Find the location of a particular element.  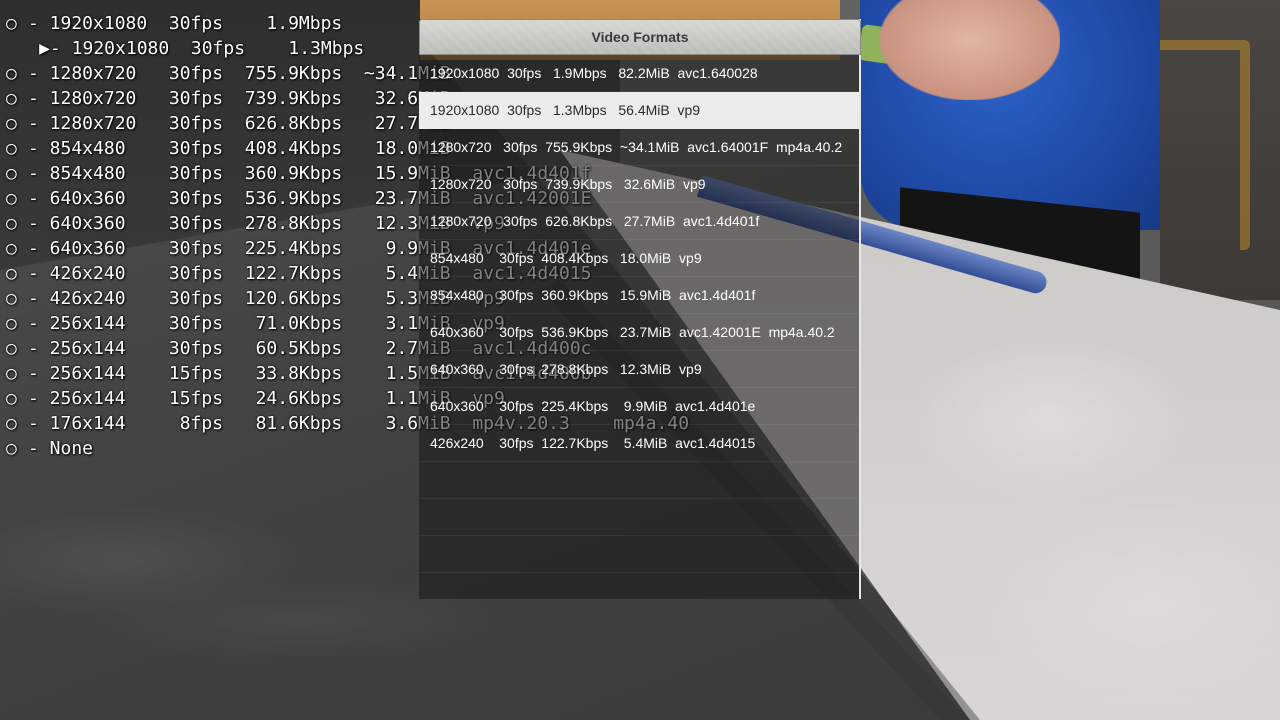

osd-format-label: - 1280x720 30fps 626.8Kbps 27.7MiB is located at coordinates (239, 123).